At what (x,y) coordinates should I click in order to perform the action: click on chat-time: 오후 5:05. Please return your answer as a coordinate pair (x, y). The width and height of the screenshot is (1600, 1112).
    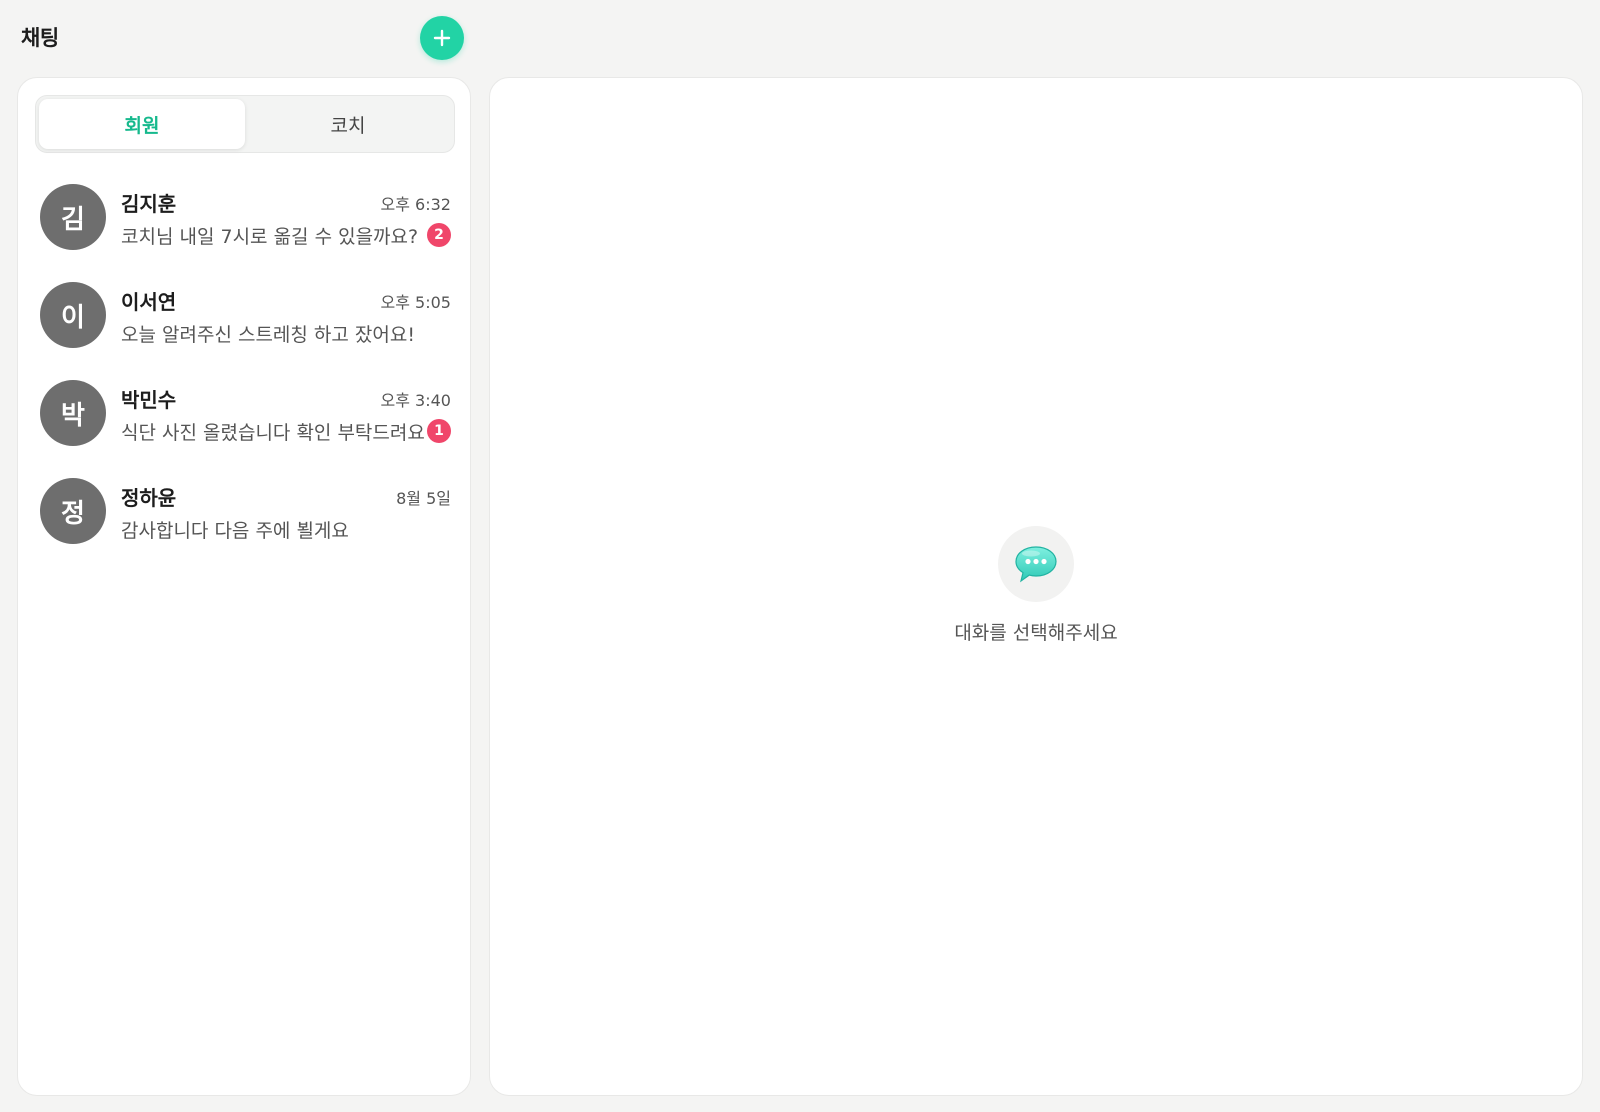
    Looking at the image, I should click on (415, 302).